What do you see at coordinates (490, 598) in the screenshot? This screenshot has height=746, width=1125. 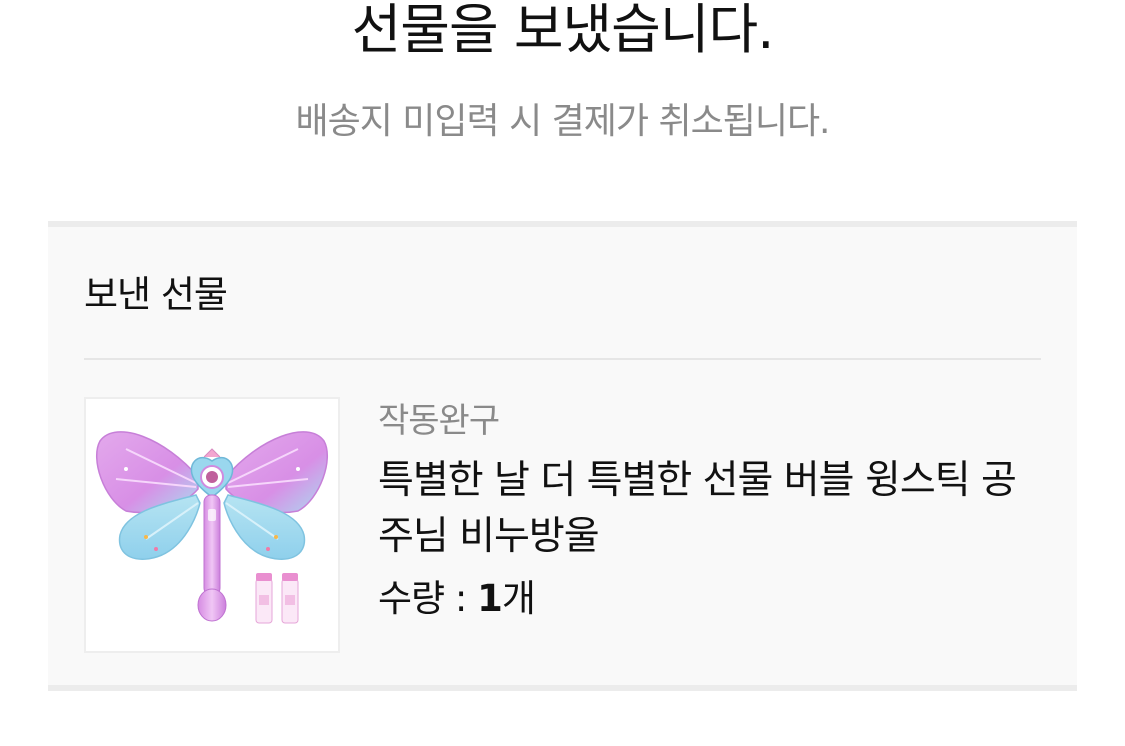 I see `quantity-value: 1` at bounding box center [490, 598].